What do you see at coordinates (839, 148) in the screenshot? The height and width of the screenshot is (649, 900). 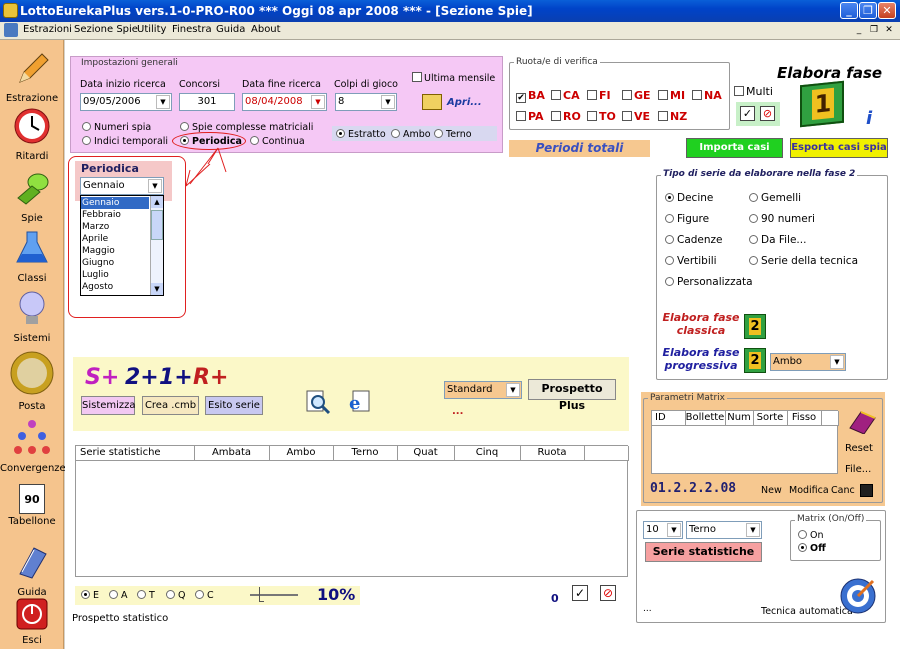 I see `esporta-casi-spia-button: Esporta casi spia` at bounding box center [839, 148].